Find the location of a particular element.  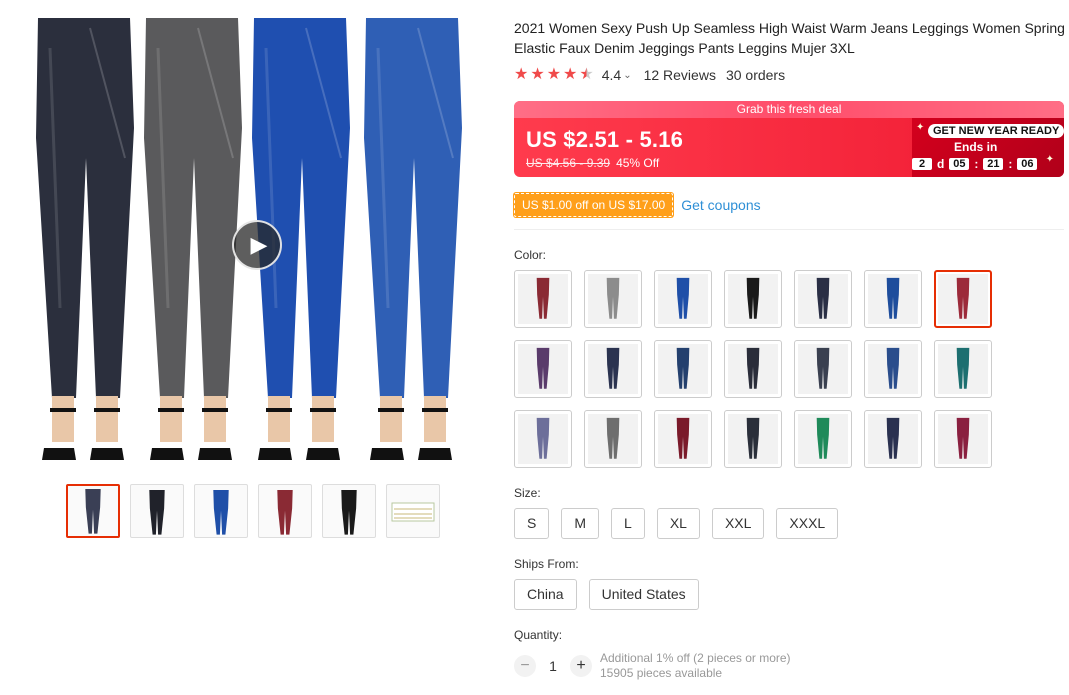

price-details: US $4.56 - 9.39 45% Off is located at coordinates (592, 163).